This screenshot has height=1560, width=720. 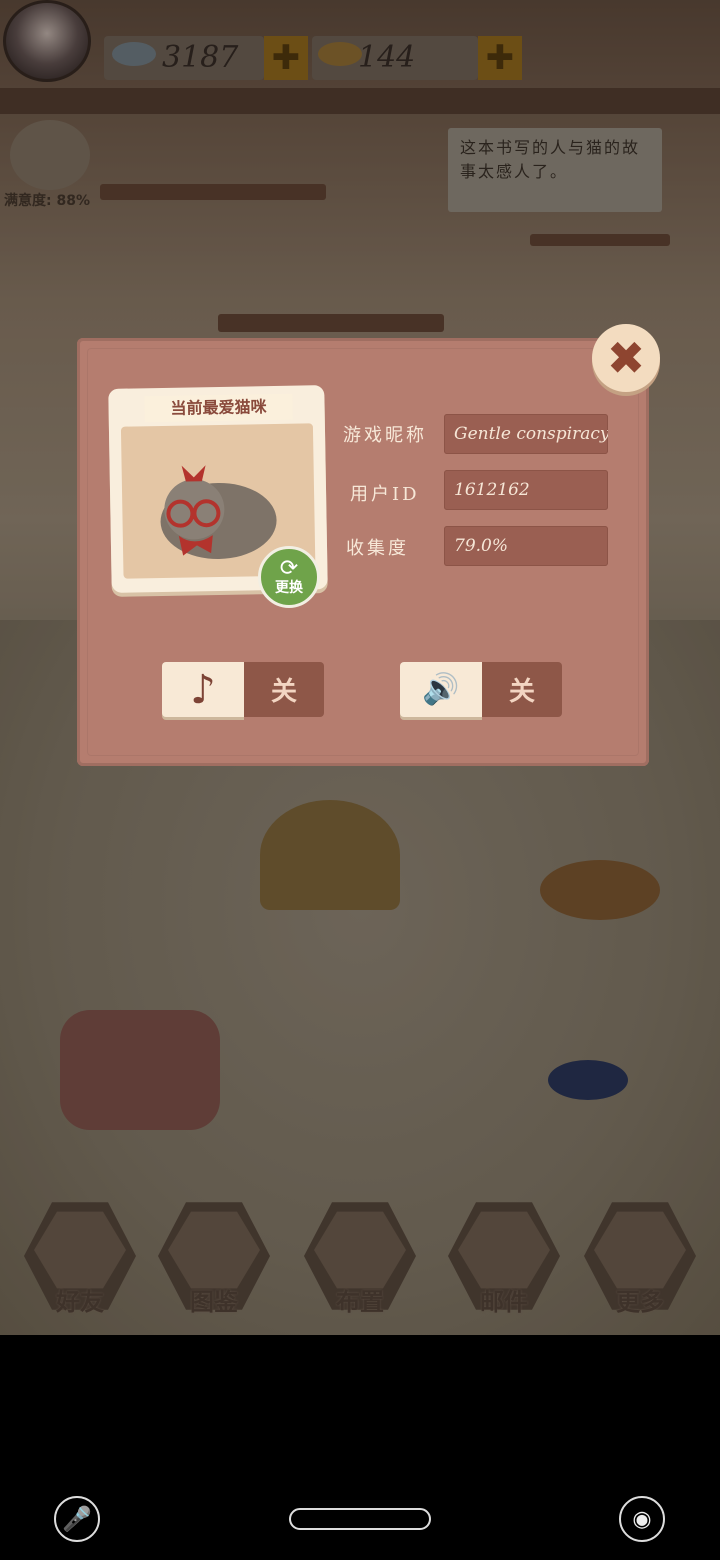 I want to click on swap-cat-button: ⟳ 更换, so click(x=289, y=577).